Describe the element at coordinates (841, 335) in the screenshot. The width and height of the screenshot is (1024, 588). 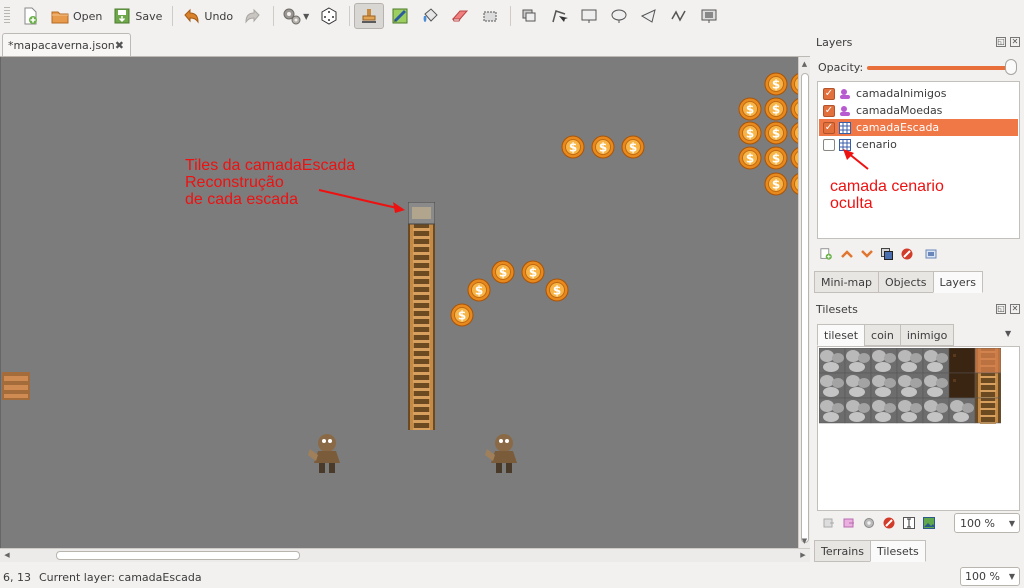
I see `tab-tileset: tileset` at that location.